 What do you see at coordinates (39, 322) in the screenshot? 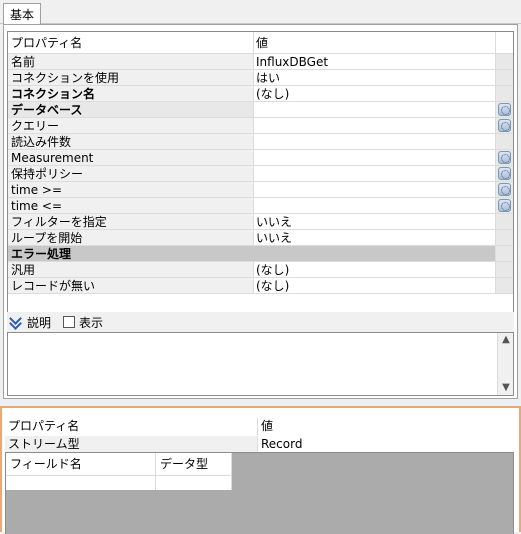
I see `description-label: 説明` at bounding box center [39, 322].